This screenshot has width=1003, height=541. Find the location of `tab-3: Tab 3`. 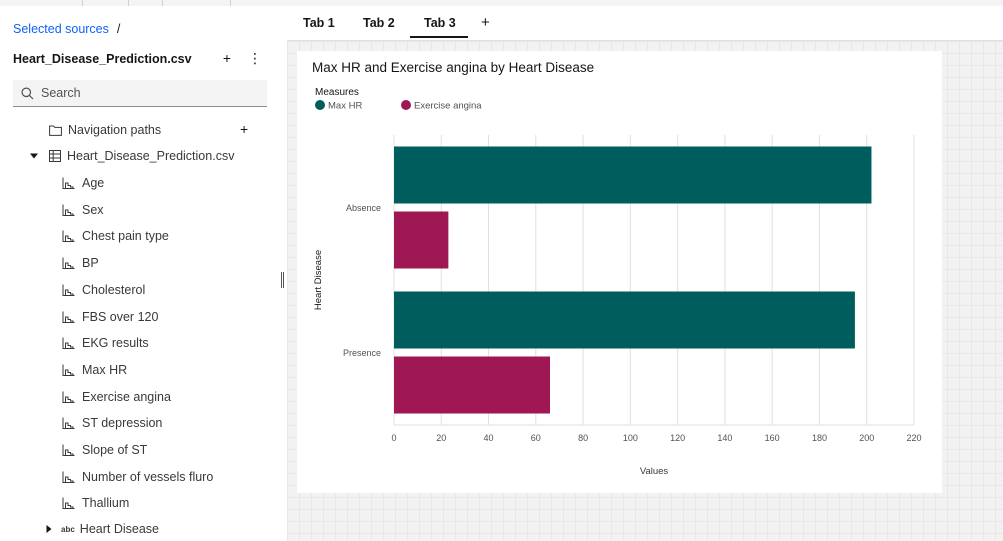

tab-3: Tab 3 is located at coordinates (440, 23).